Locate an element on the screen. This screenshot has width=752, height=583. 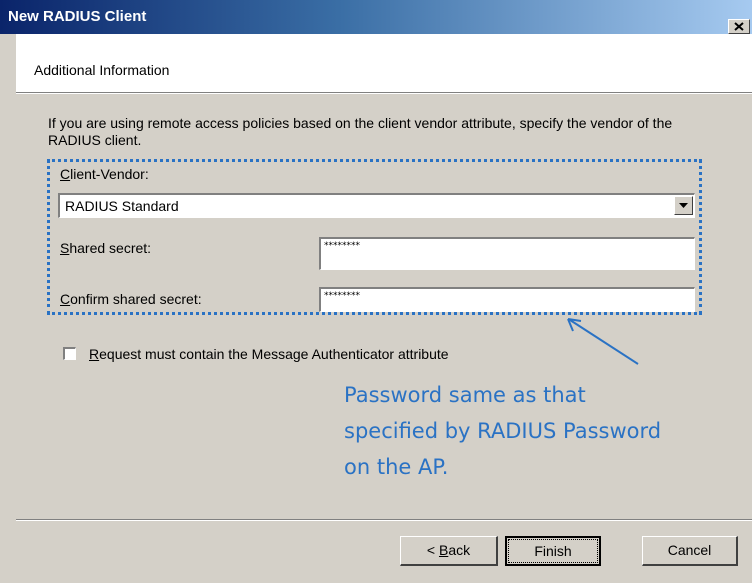
header-title: Additional Information is located at coordinates (102, 70).